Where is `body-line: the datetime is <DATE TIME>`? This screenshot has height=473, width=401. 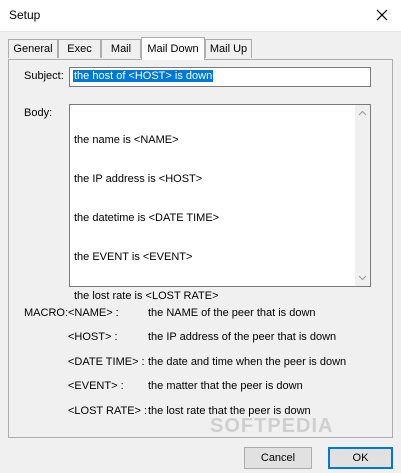 body-line: the datetime is <DATE TIME> is located at coordinates (147, 218).